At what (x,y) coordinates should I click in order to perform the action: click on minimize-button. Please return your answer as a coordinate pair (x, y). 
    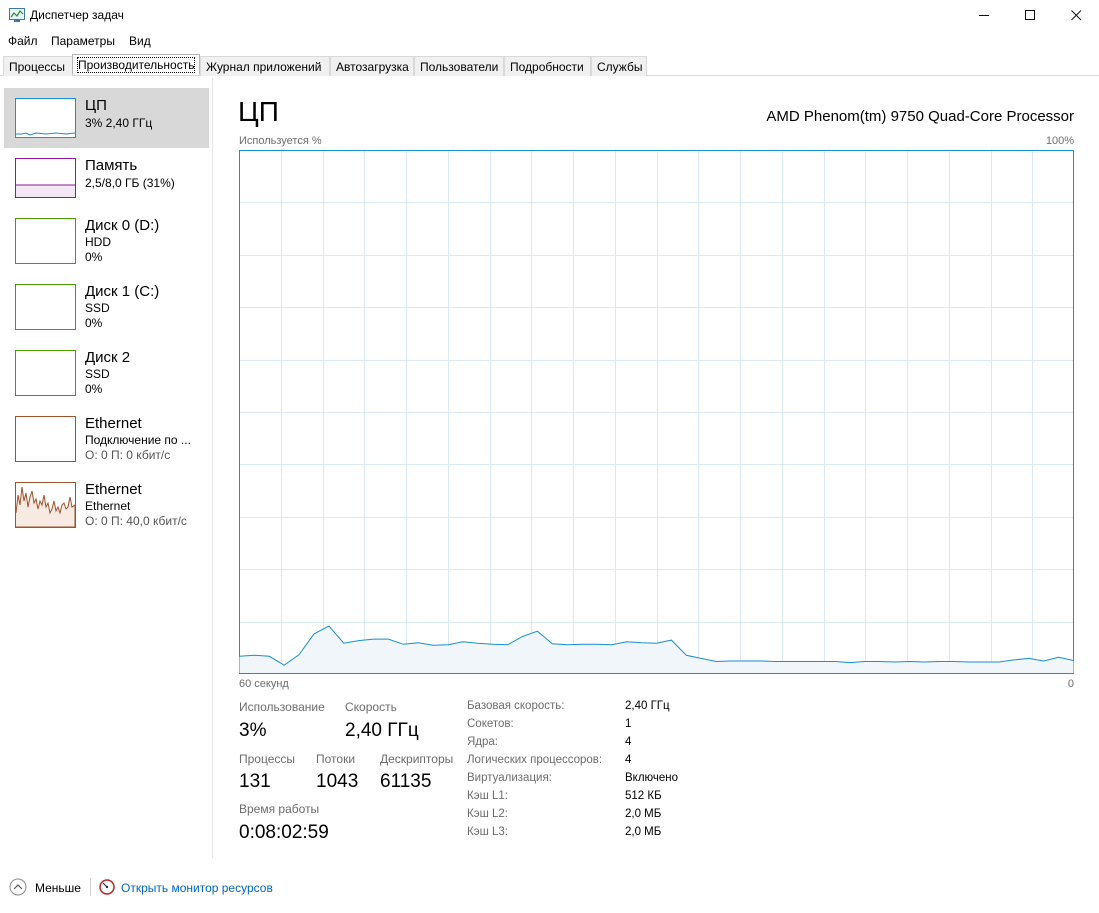
    Looking at the image, I should click on (984, 15).